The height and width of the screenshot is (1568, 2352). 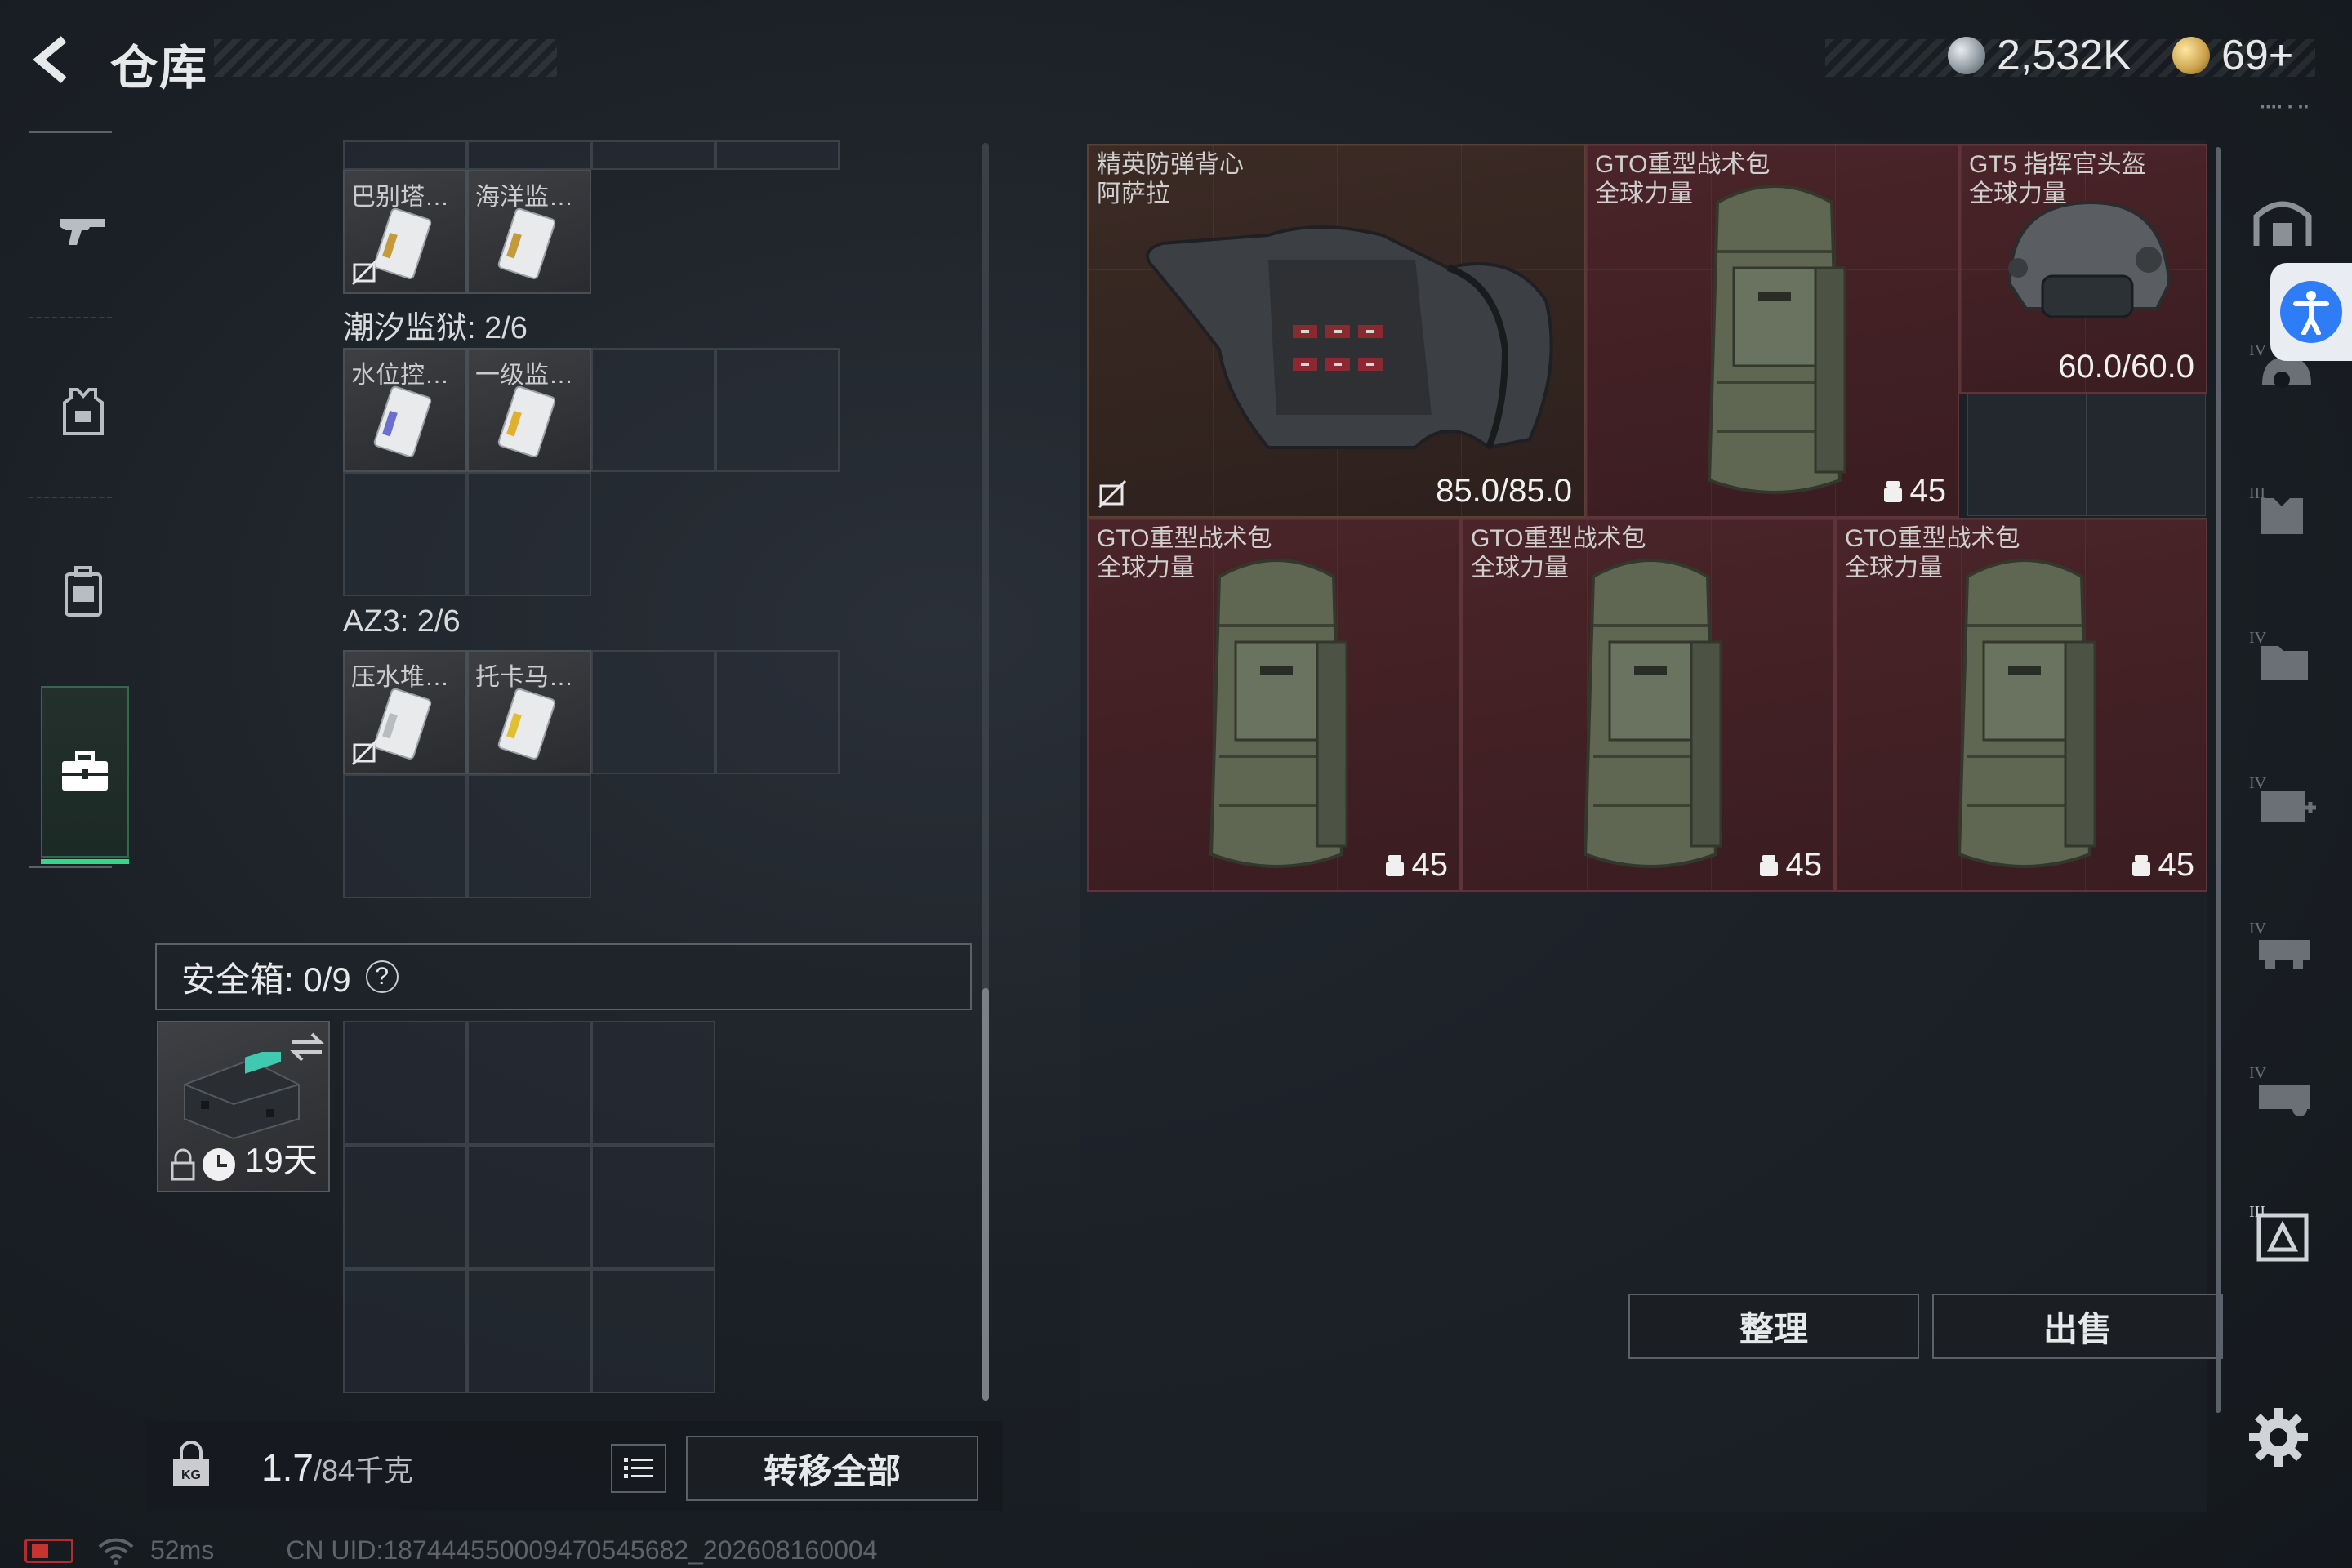 I want to click on category-equipment: IV, so click(x=2282, y=946).